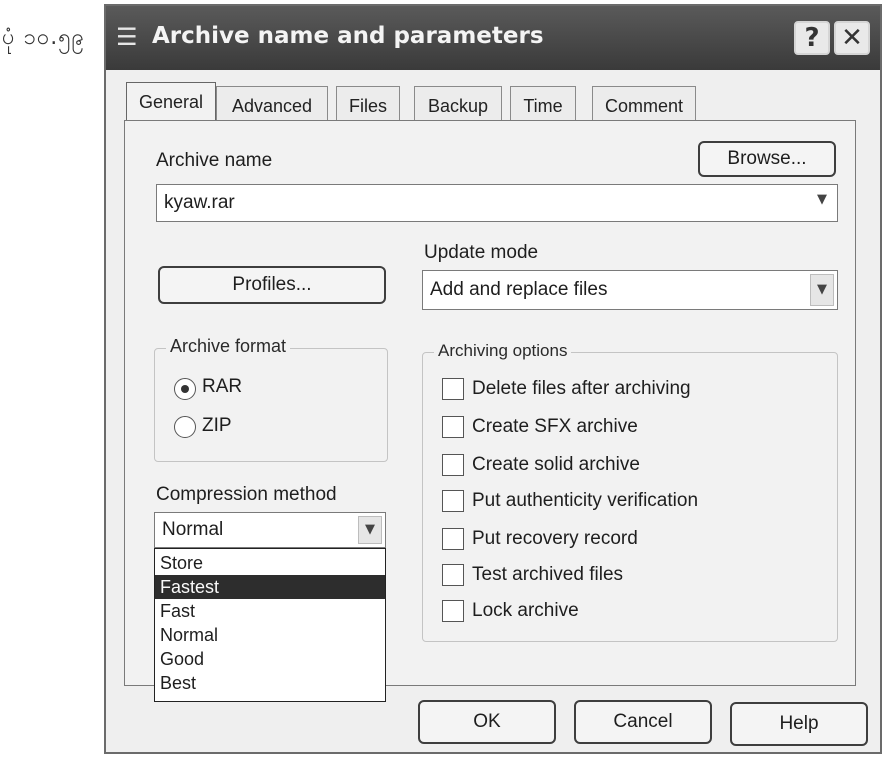  Describe the element at coordinates (199, 202) in the screenshot. I see `archive-name-value: kyaw.rar` at that location.